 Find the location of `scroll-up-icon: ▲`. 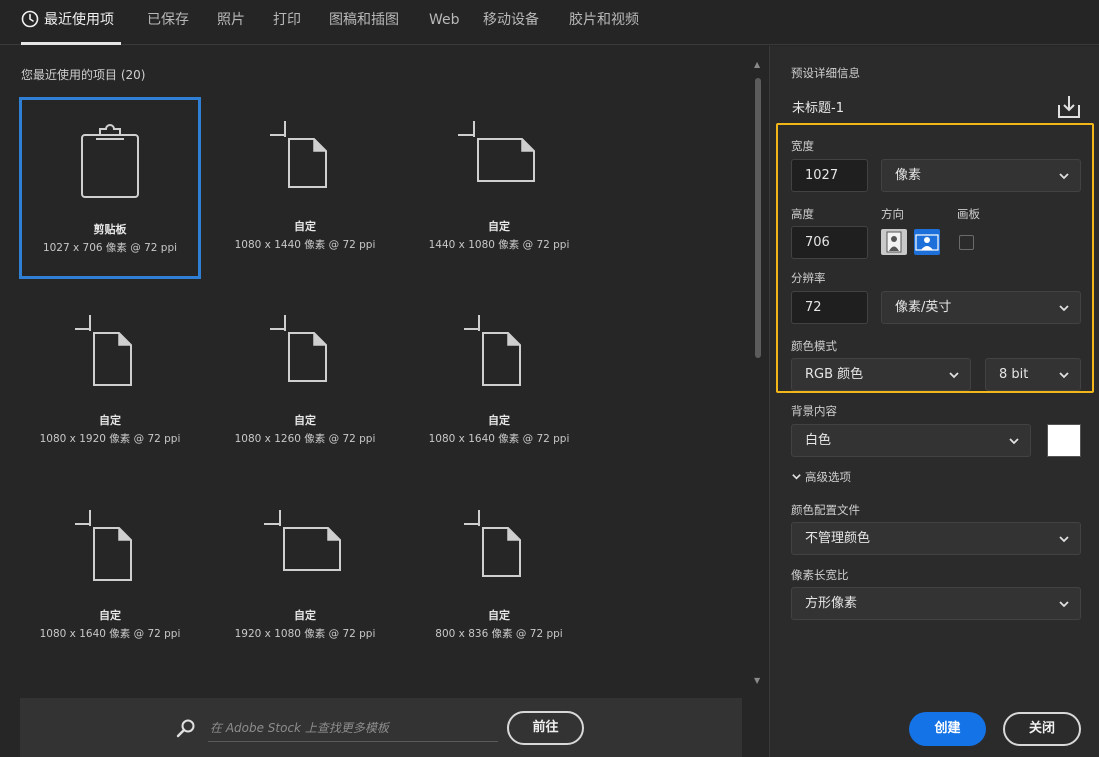

scroll-up-icon: ▲ is located at coordinates (757, 64).